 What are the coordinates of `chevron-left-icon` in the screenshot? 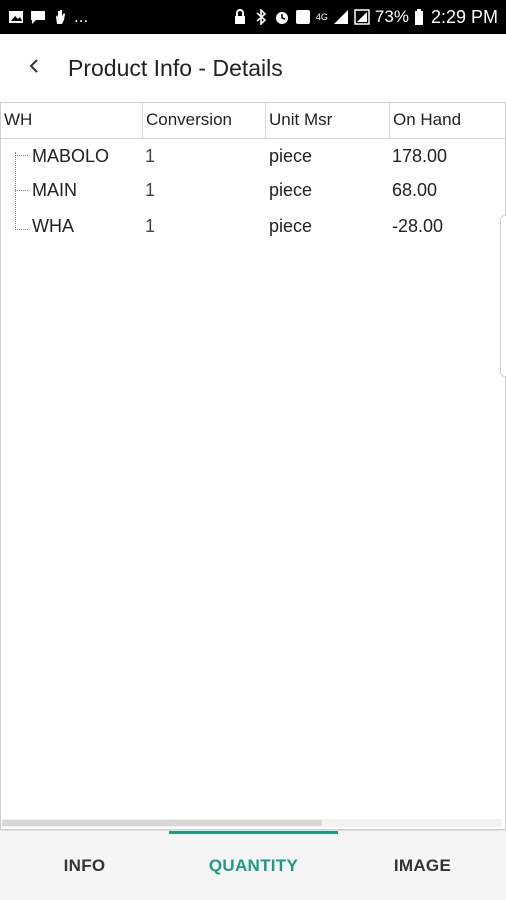 It's located at (34, 68).